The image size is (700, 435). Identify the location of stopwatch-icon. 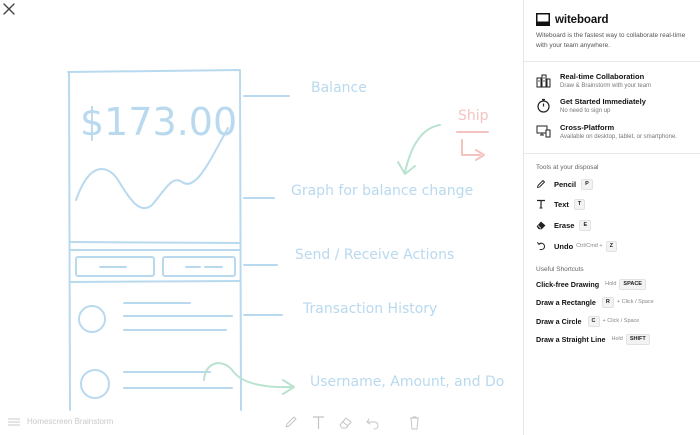
(543, 105).